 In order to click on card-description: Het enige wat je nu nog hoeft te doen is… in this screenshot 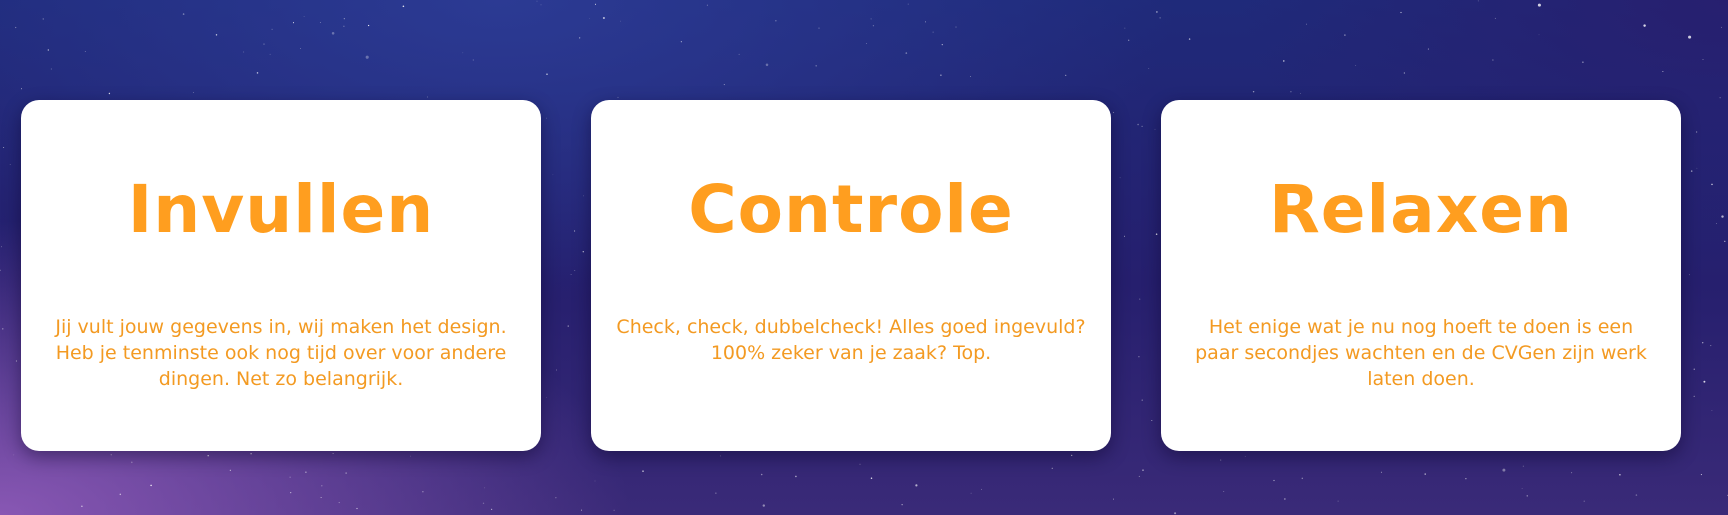, I will do `click(1421, 353)`.